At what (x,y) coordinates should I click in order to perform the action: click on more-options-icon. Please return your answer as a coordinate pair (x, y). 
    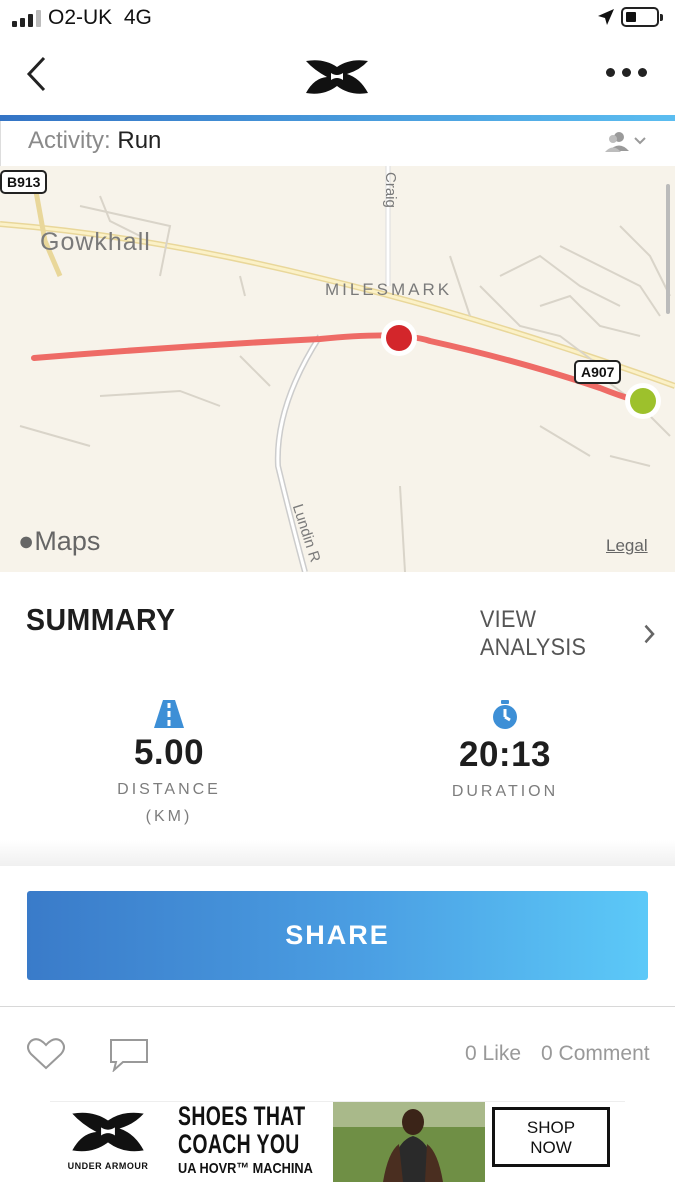
    Looking at the image, I should click on (626, 72).